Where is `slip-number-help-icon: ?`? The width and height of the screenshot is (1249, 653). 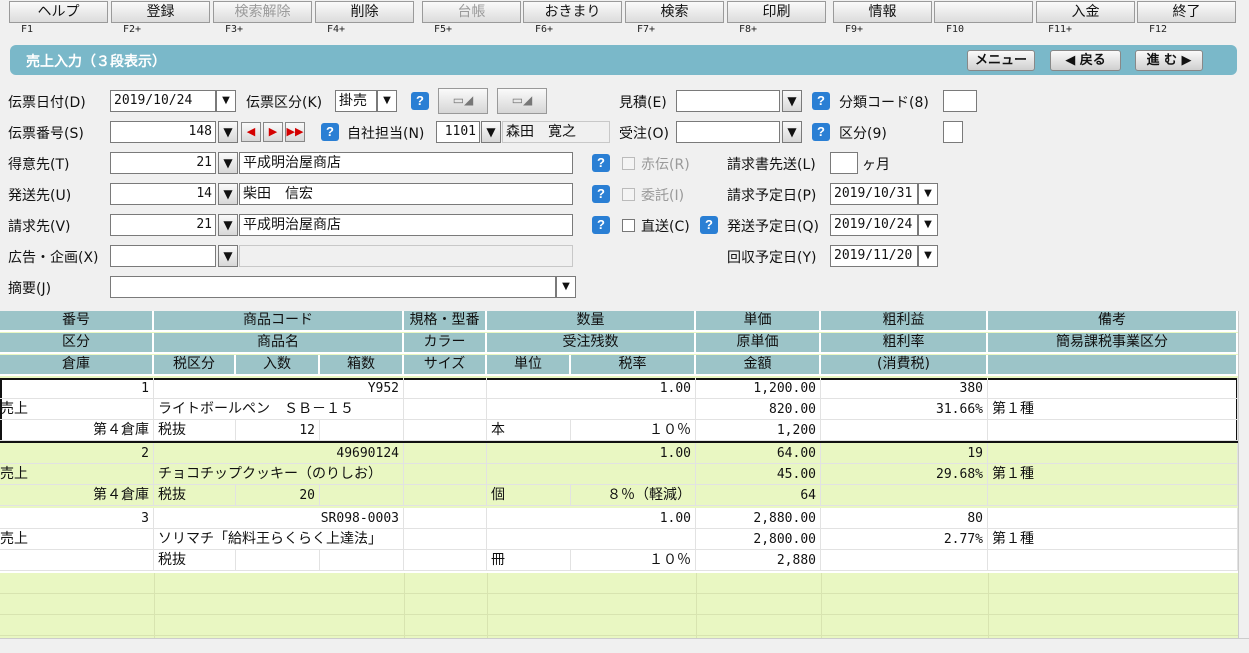
slip-number-help-icon: ? is located at coordinates (330, 132).